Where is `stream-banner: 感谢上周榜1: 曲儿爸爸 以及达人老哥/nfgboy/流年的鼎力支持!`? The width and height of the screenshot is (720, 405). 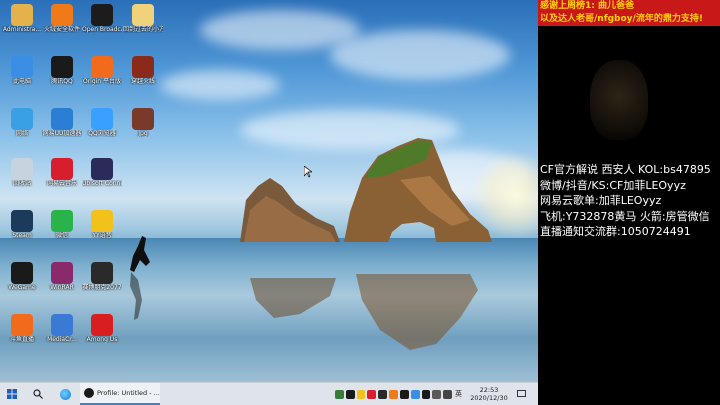 stream-banner: 感谢上周榜1: 曲儿爸爸 以及达人老哥/nfgboy/流年的鼎力支持! is located at coordinates (629, 13).